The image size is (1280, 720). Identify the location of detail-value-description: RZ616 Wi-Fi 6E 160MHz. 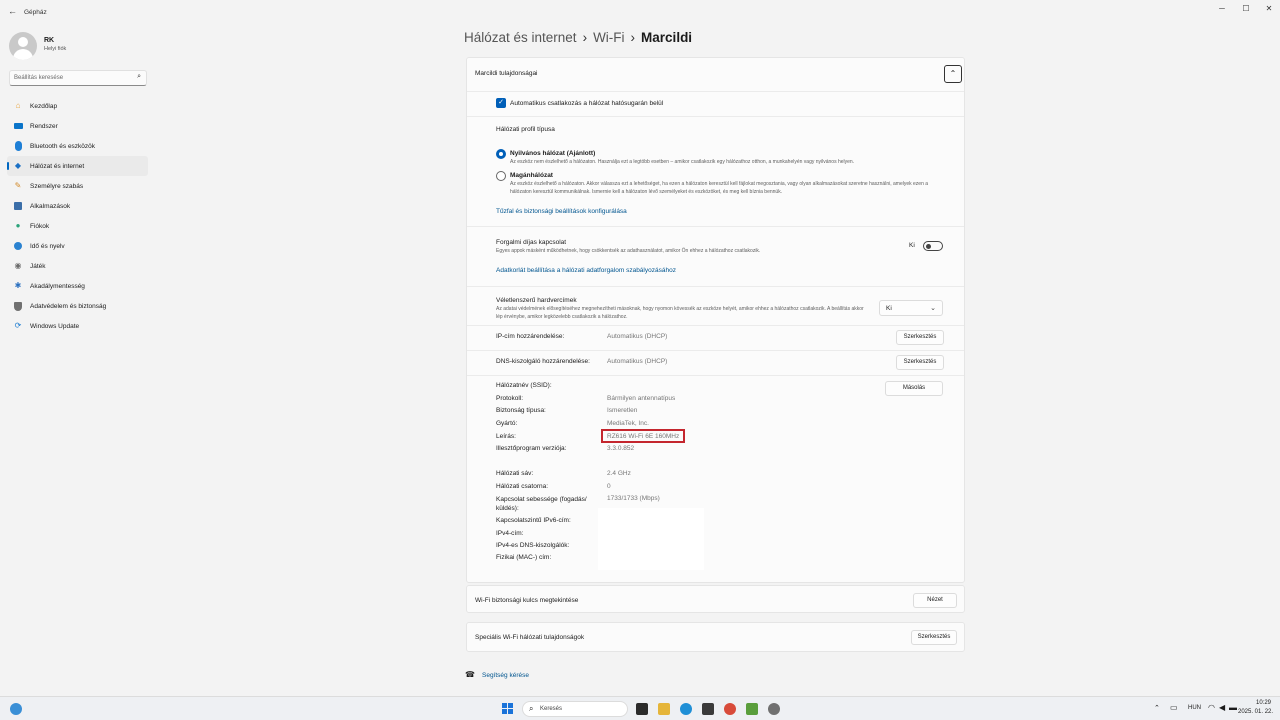
(643, 436).